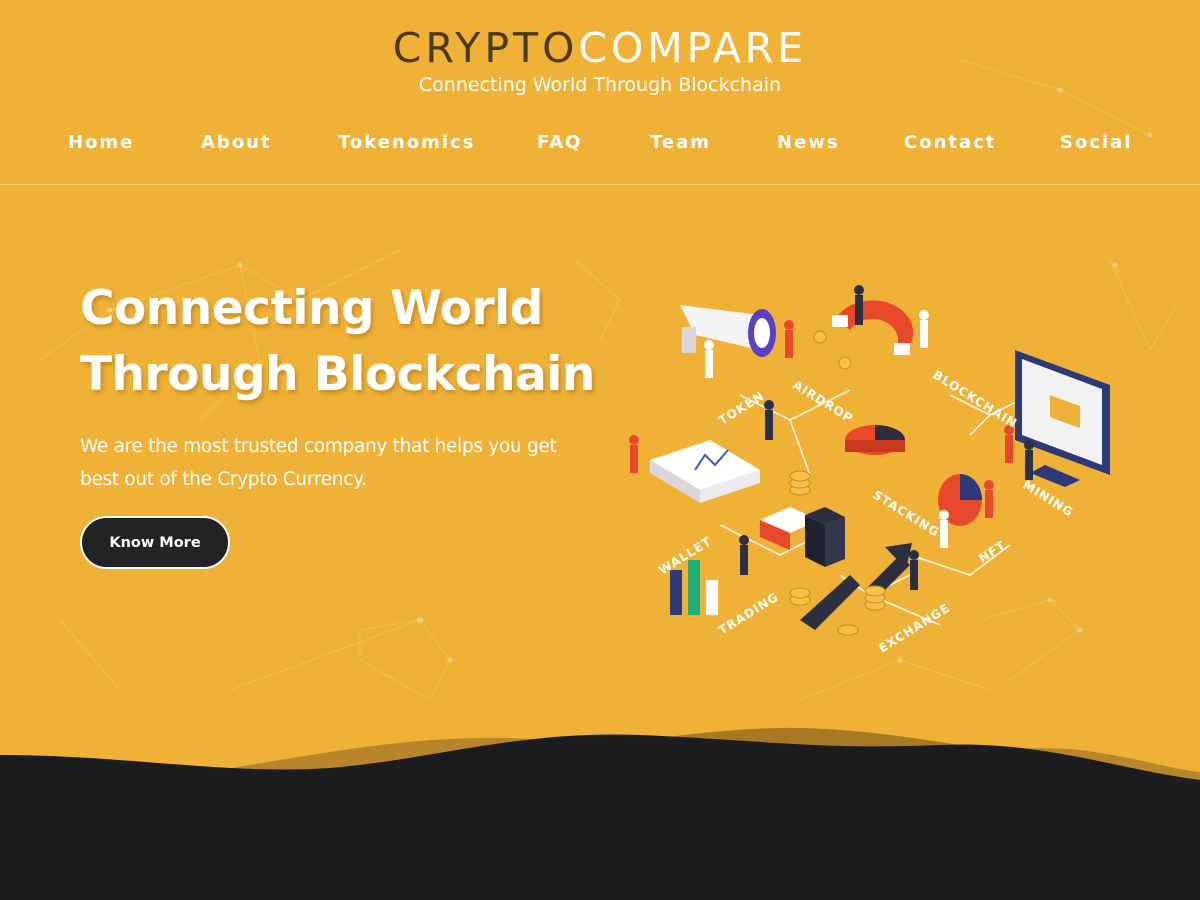 Image resolution: width=1200 pixels, height=900 pixels. What do you see at coordinates (992, 551) in the screenshot?
I see `label-nft: NFT` at bounding box center [992, 551].